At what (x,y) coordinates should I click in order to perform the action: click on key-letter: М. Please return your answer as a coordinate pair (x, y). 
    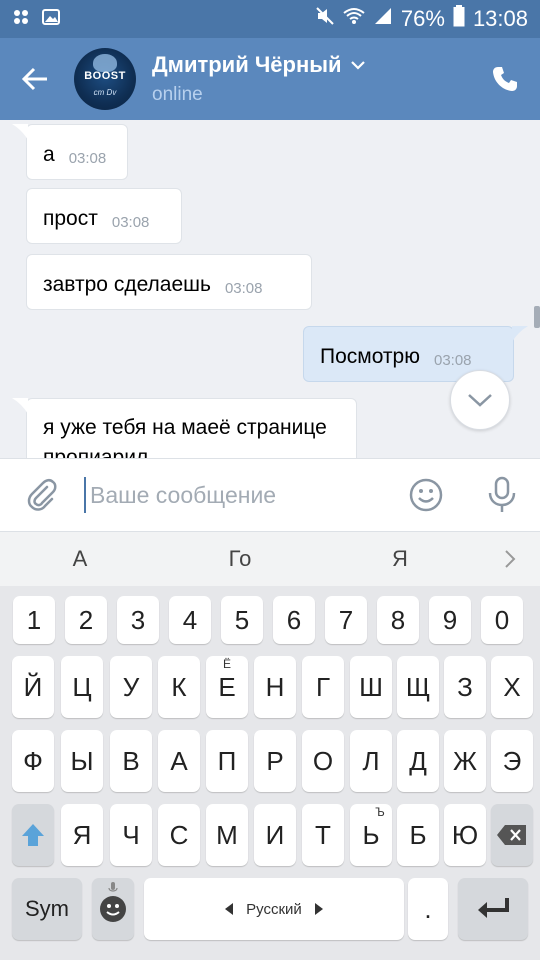
    Looking at the image, I should click on (227, 835).